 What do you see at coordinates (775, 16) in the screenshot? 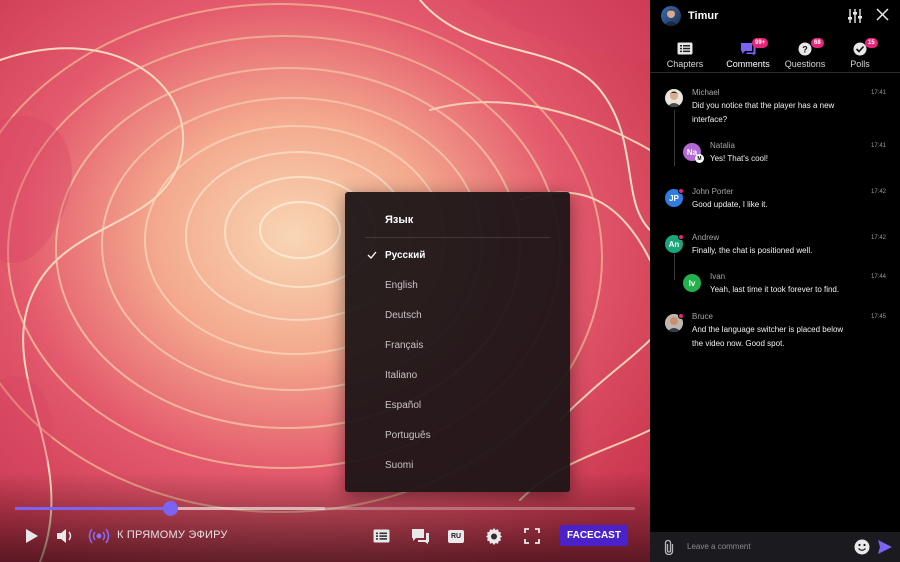
I see `panel-header: Timur` at bounding box center [775, 16].